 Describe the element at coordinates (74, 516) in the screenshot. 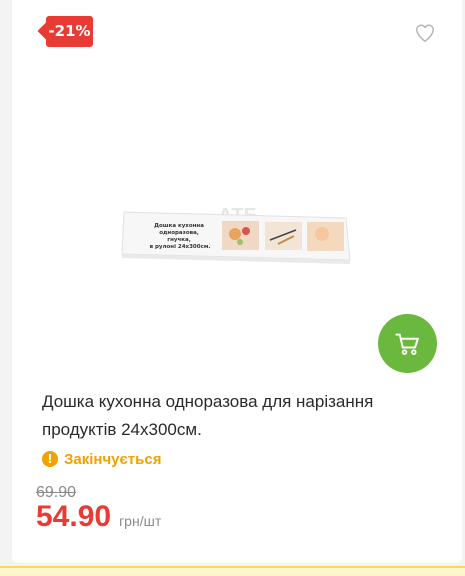

I see `current-price: 54.90` at that location.